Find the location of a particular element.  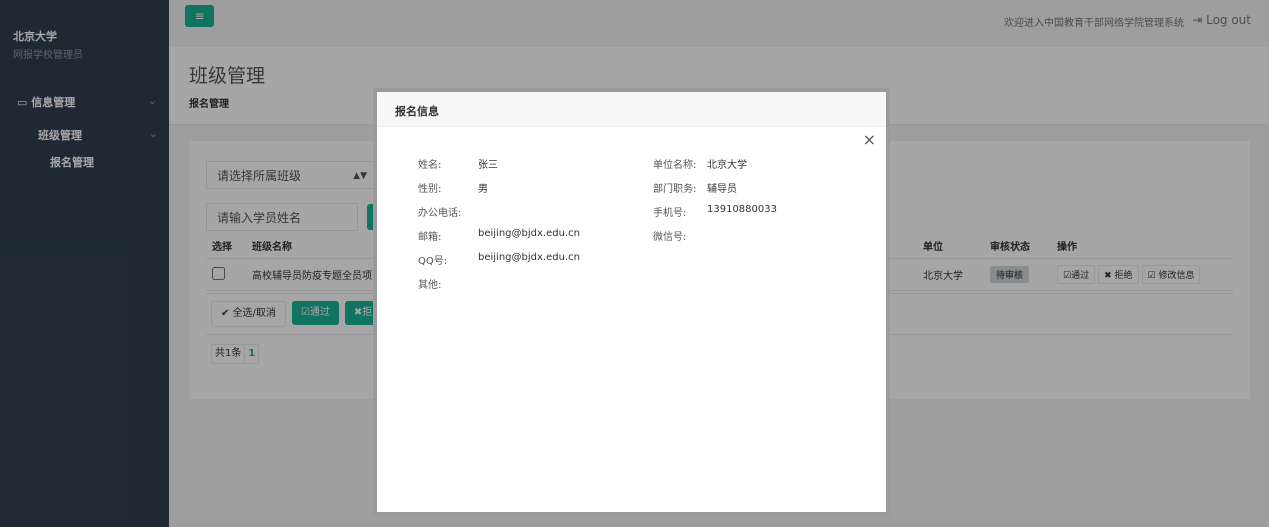

name-label: 姓名: is located at coordinates (430, 165).